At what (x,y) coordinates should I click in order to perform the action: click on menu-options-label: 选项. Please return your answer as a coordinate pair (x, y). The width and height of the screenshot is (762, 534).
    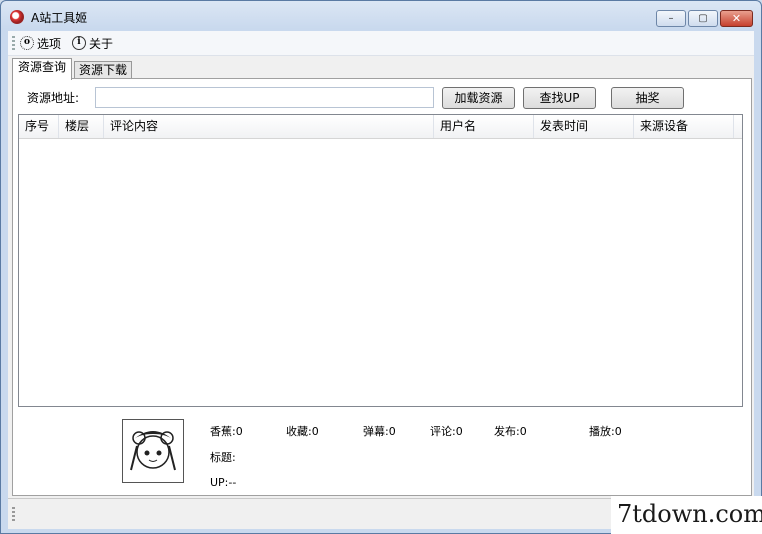
    Looking at the image, I should click on (49, 43).